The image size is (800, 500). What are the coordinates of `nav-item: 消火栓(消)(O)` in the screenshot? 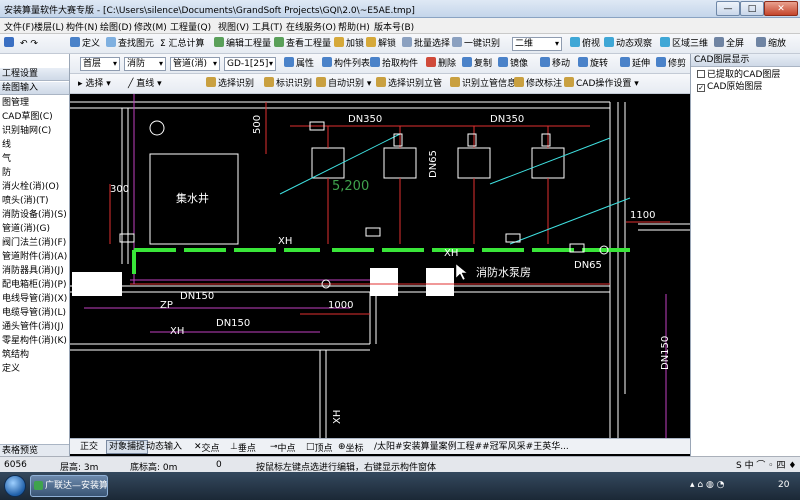 It's located at (30, 187).